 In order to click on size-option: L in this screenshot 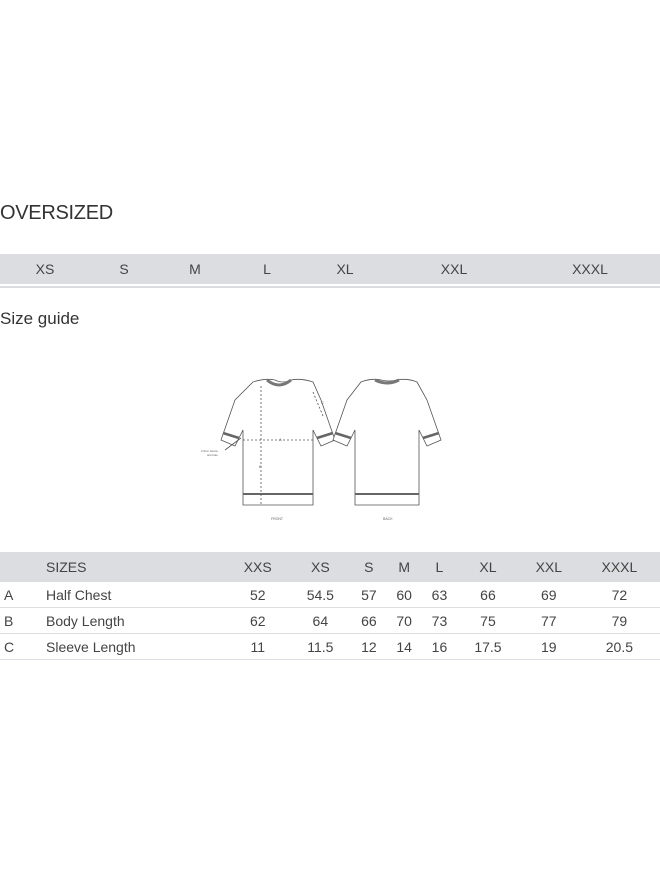, I will do `click(267, 269)`.